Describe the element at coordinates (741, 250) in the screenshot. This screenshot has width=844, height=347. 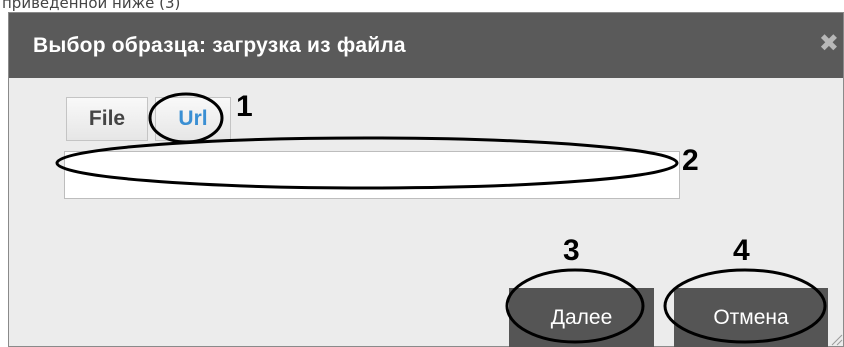
I see `annotation-marker-4: 4` at that location.